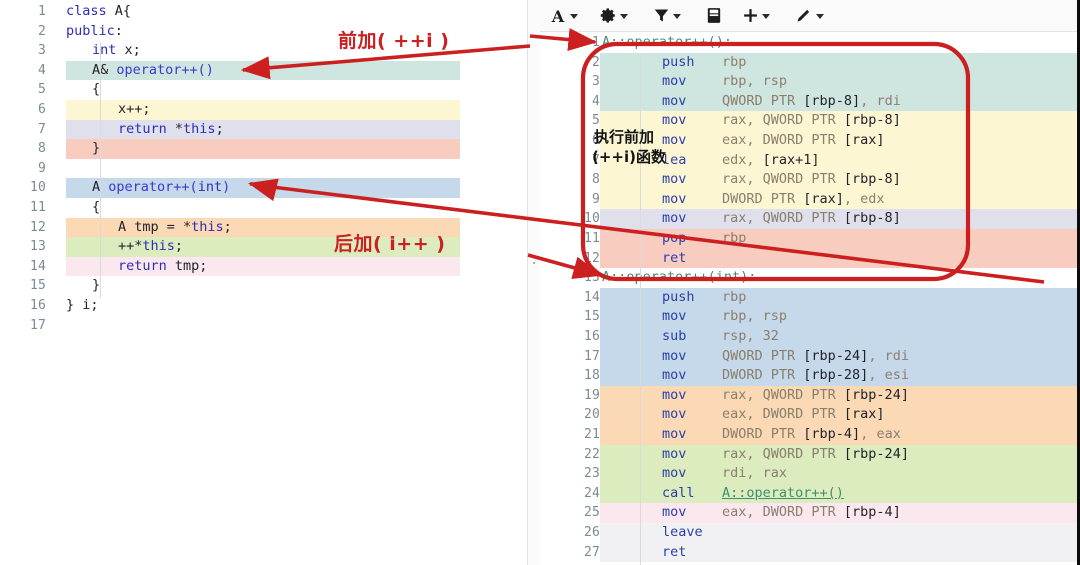  Describe the element at coordinates (880, 434) in the screenshot. I see `code-token: , eax` at that location.